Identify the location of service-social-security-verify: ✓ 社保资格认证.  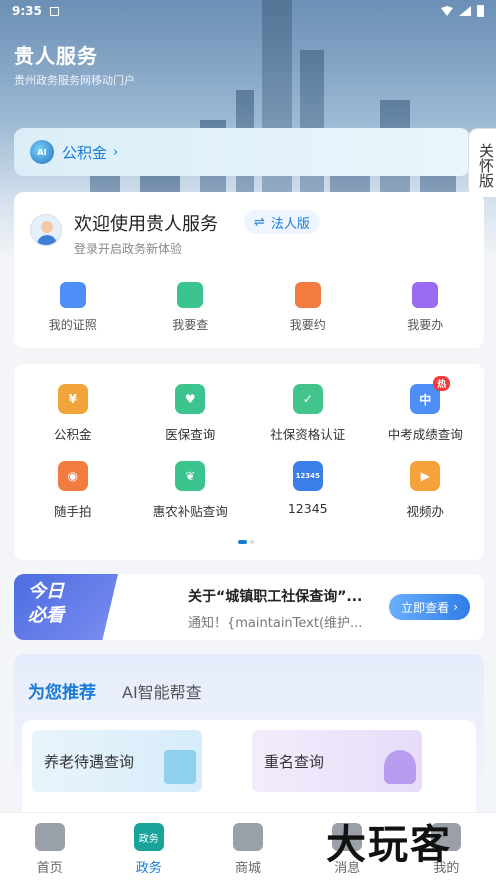
(308, 413).